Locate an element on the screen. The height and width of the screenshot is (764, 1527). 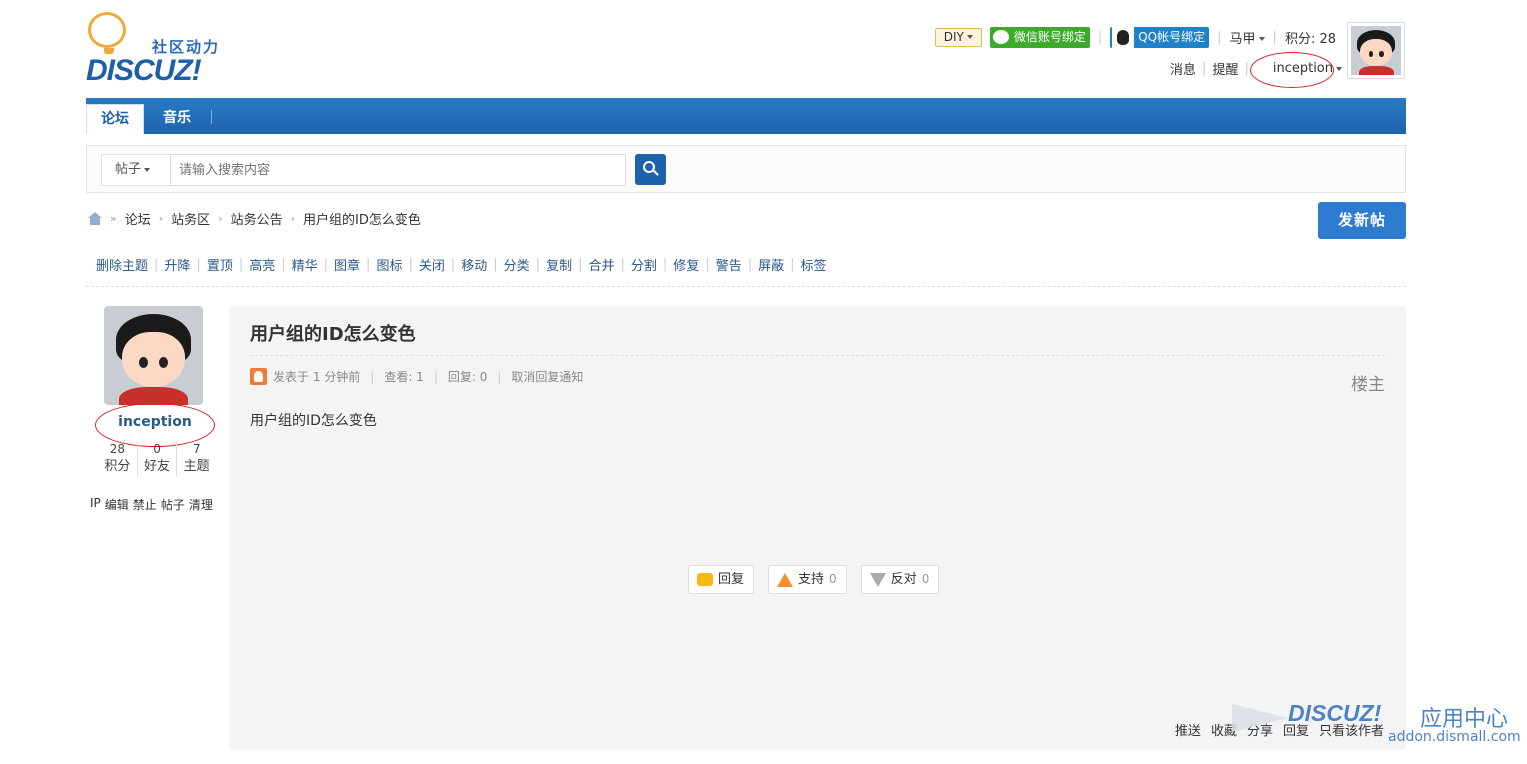
stat-points: 28 积分 is located at coordinates (118, 459).